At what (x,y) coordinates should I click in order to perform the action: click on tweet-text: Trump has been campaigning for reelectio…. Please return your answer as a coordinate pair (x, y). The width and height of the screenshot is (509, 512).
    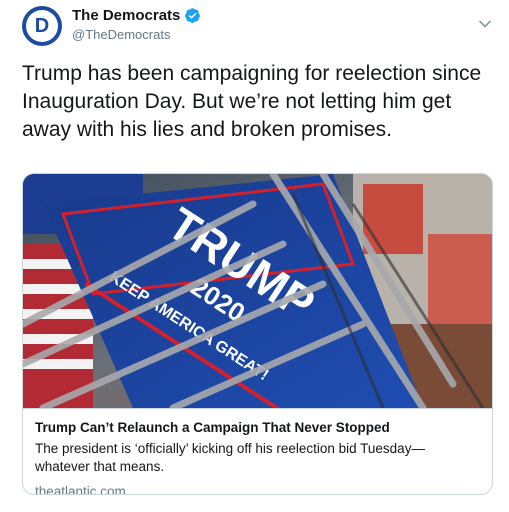
    Looking at the image, I should click on (252, 101).